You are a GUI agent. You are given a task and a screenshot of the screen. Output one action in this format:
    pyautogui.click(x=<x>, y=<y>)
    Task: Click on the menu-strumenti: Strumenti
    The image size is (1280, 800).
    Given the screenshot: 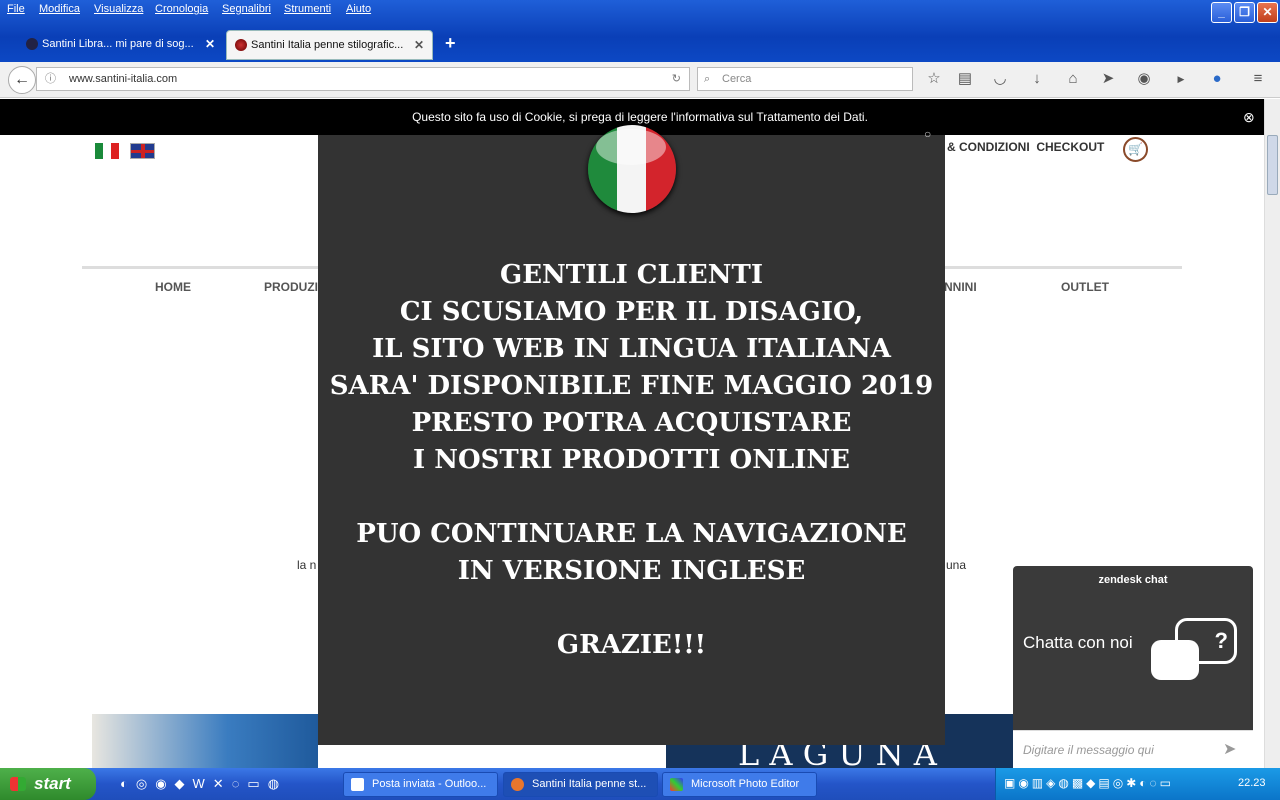 What is the action you would take?
    pyautogui.click(x=307, y=9)
    